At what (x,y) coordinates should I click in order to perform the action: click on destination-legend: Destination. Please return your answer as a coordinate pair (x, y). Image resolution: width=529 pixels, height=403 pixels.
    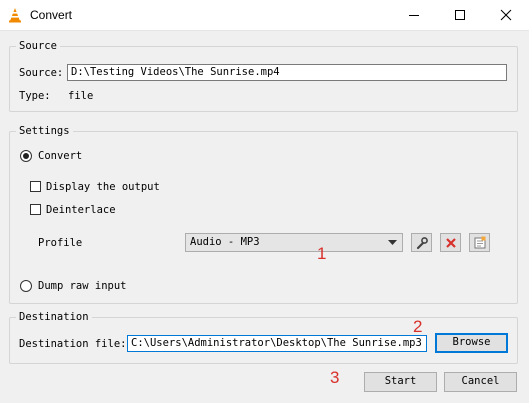
    Looking at the image, I should click on (54, 317).